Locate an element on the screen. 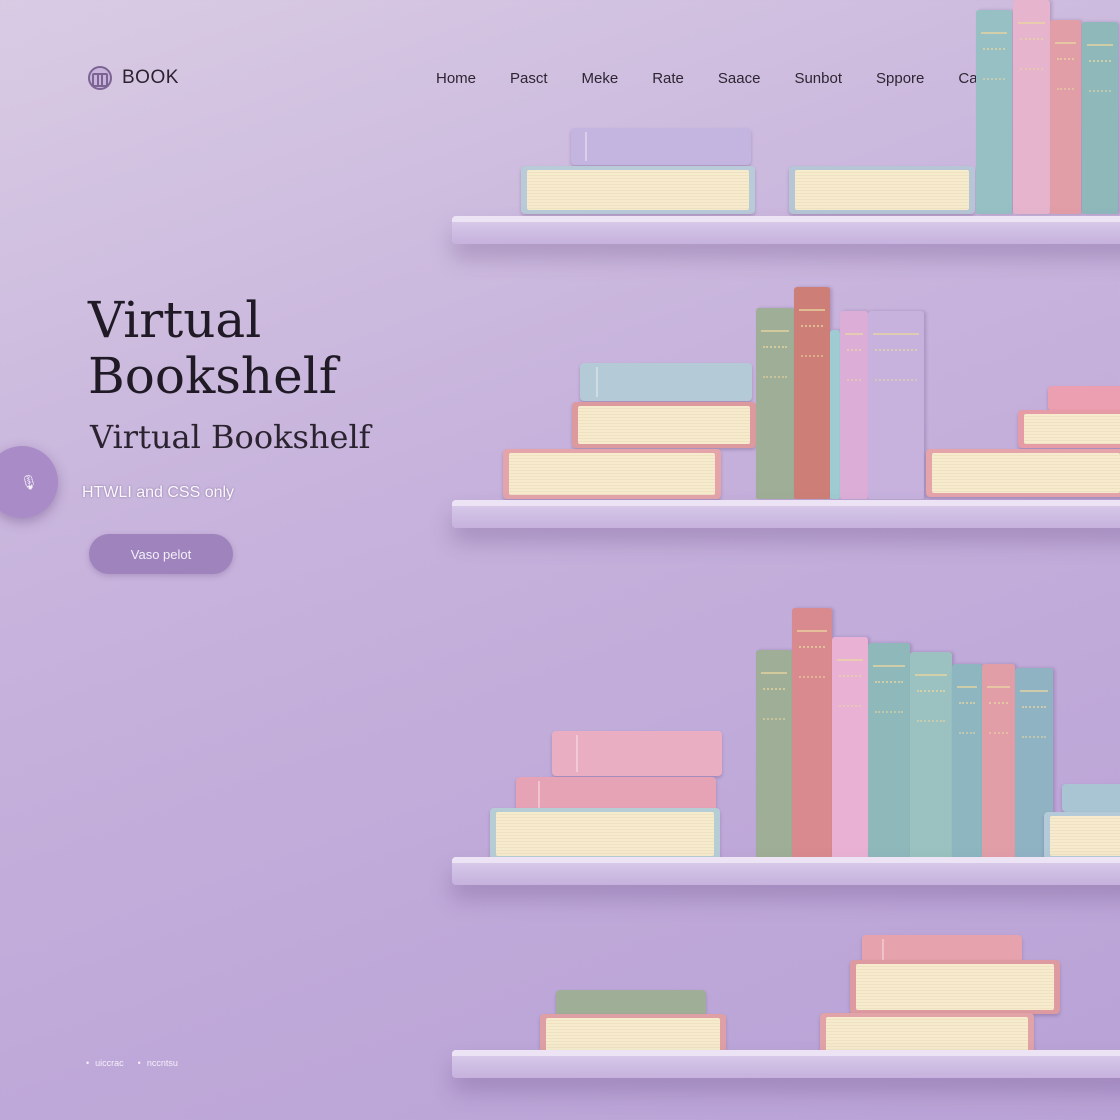 The height and width of the screenshot is (1120, 1120). side-handle-button: 🎙 is located at coordinates (29, 482).